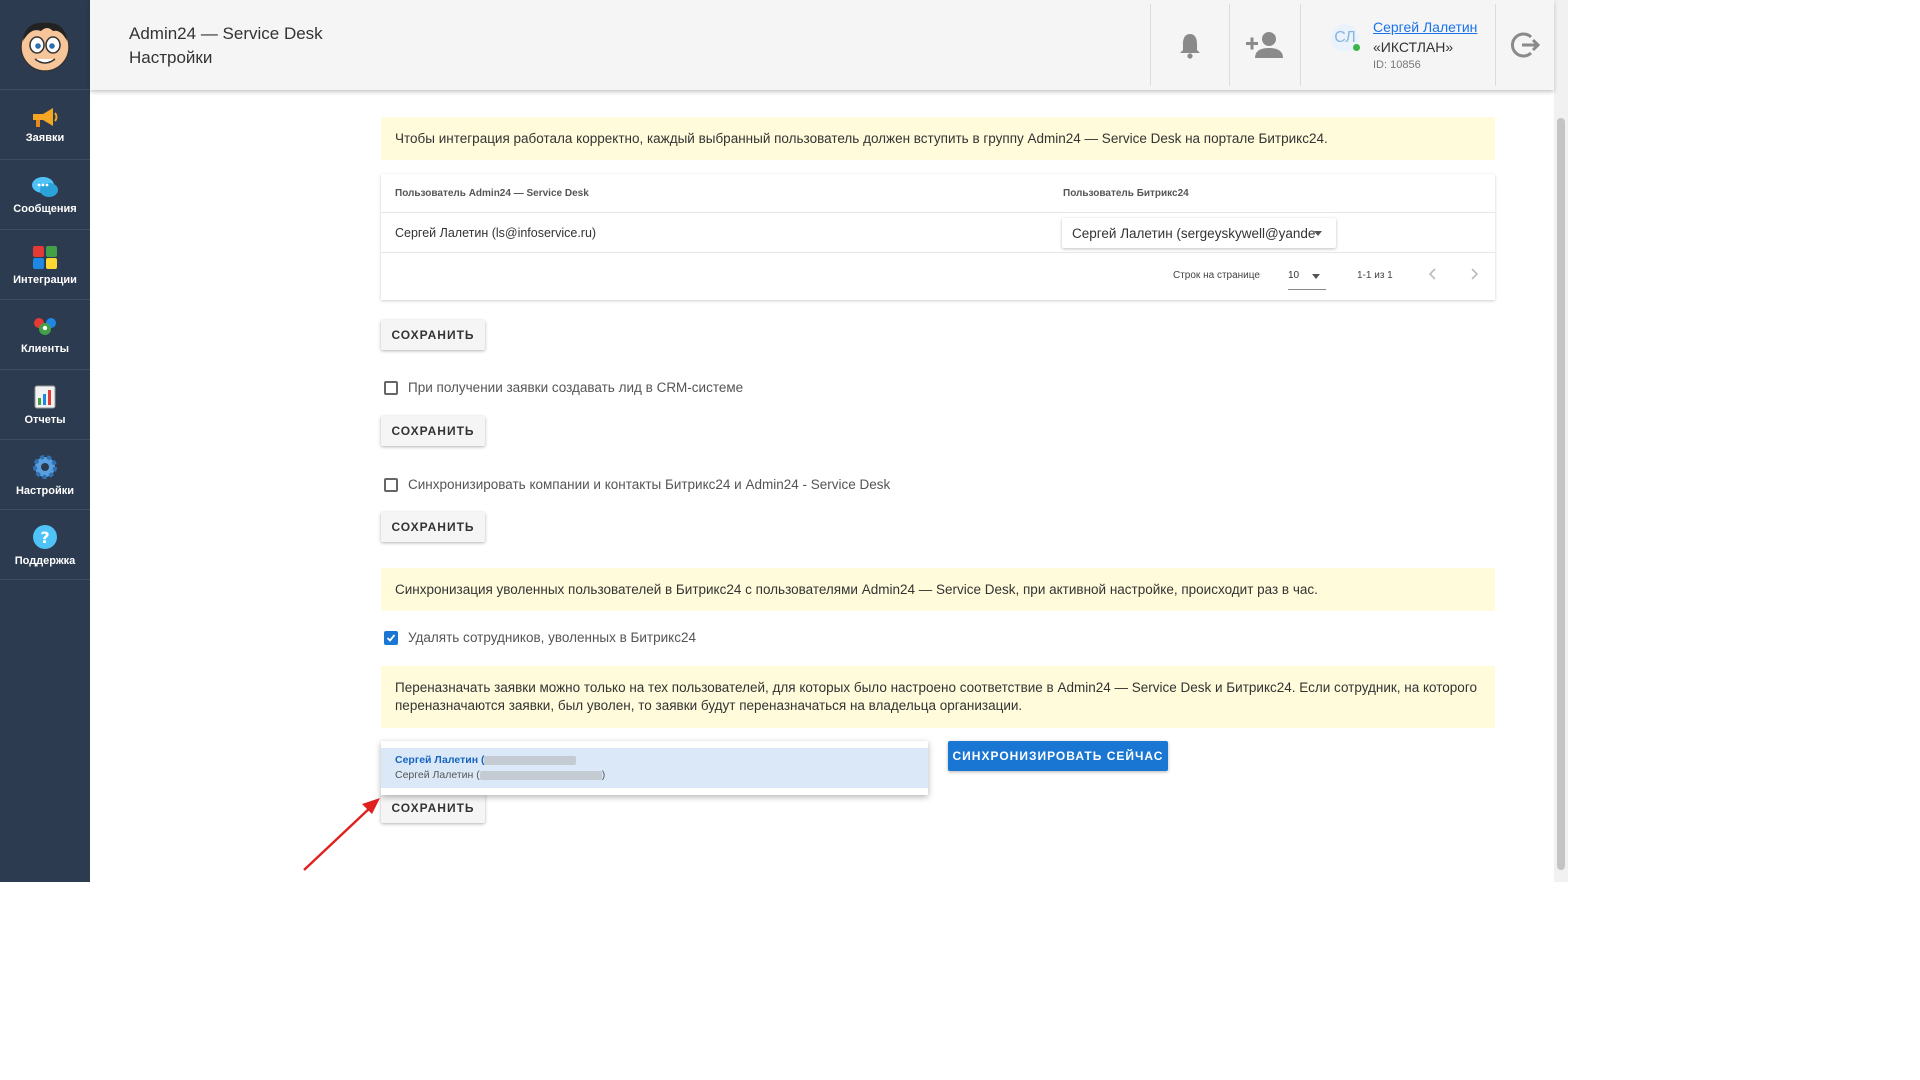 The image size is (1920, 1080). I want to click on logout-button, so click(1524, 45).